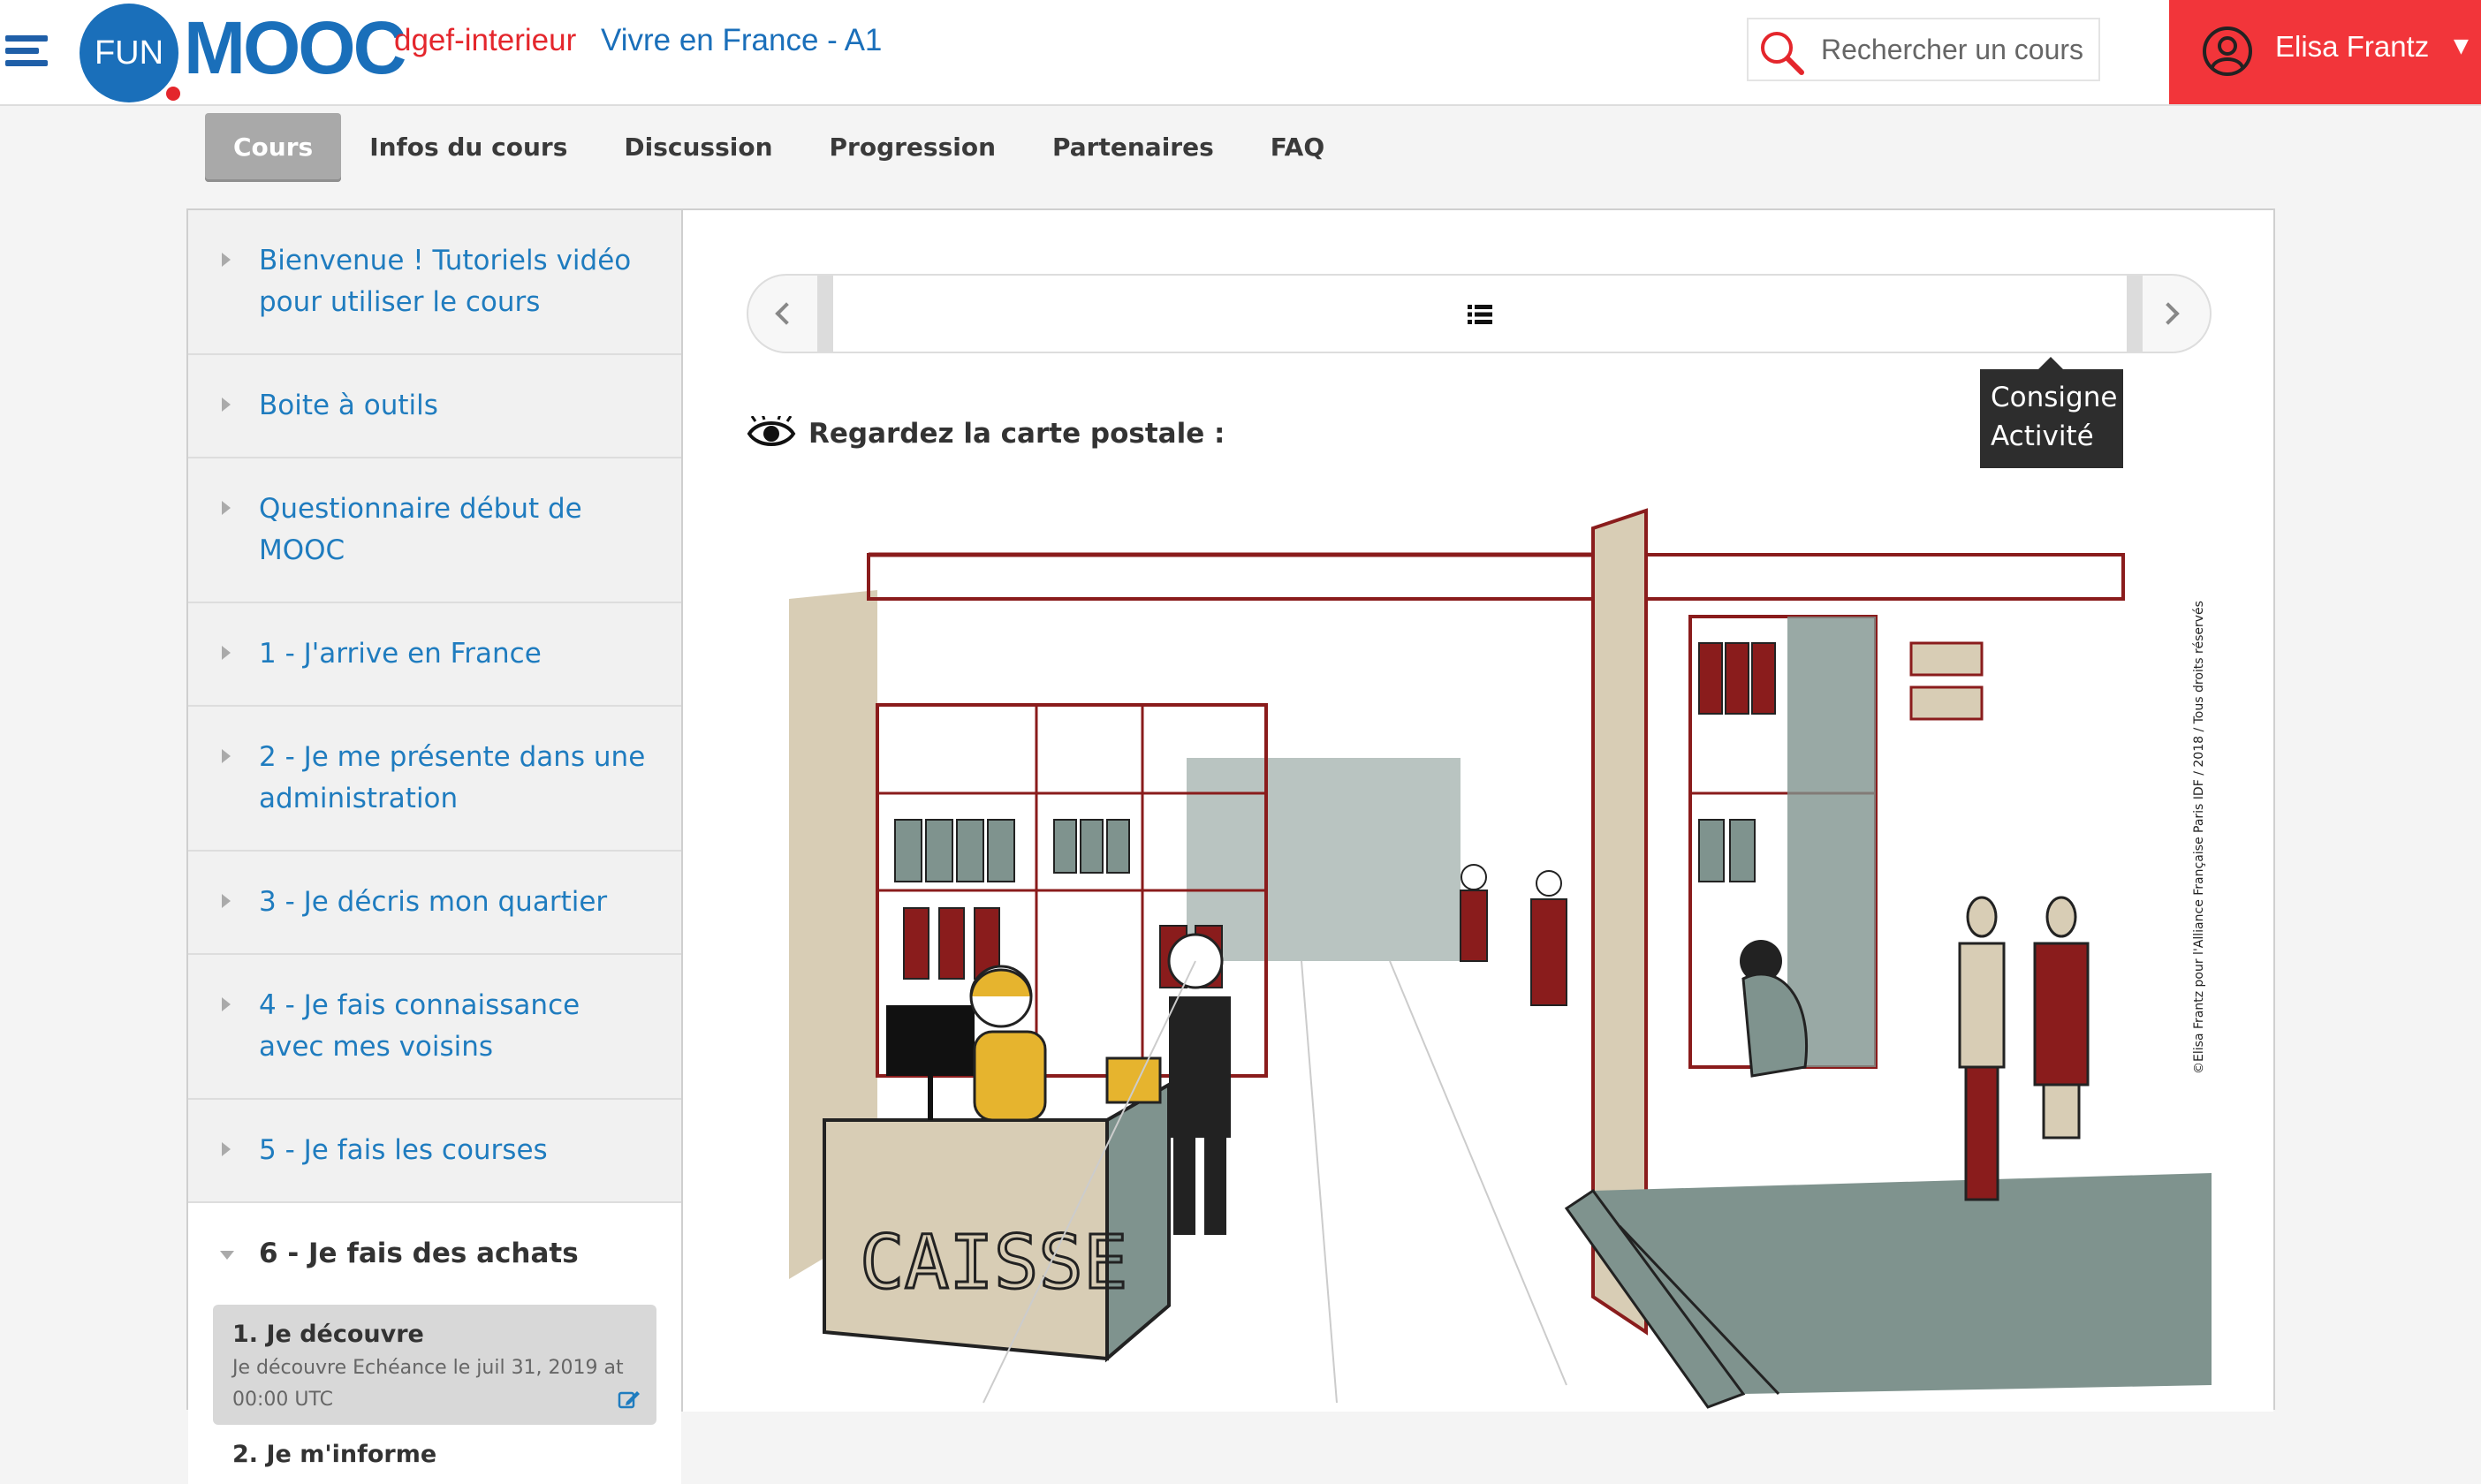  What do you see at coordinates (2042, 436) in the screenshot?
I see `tooltip-line: Activité` at bounding box center [2042, 436].